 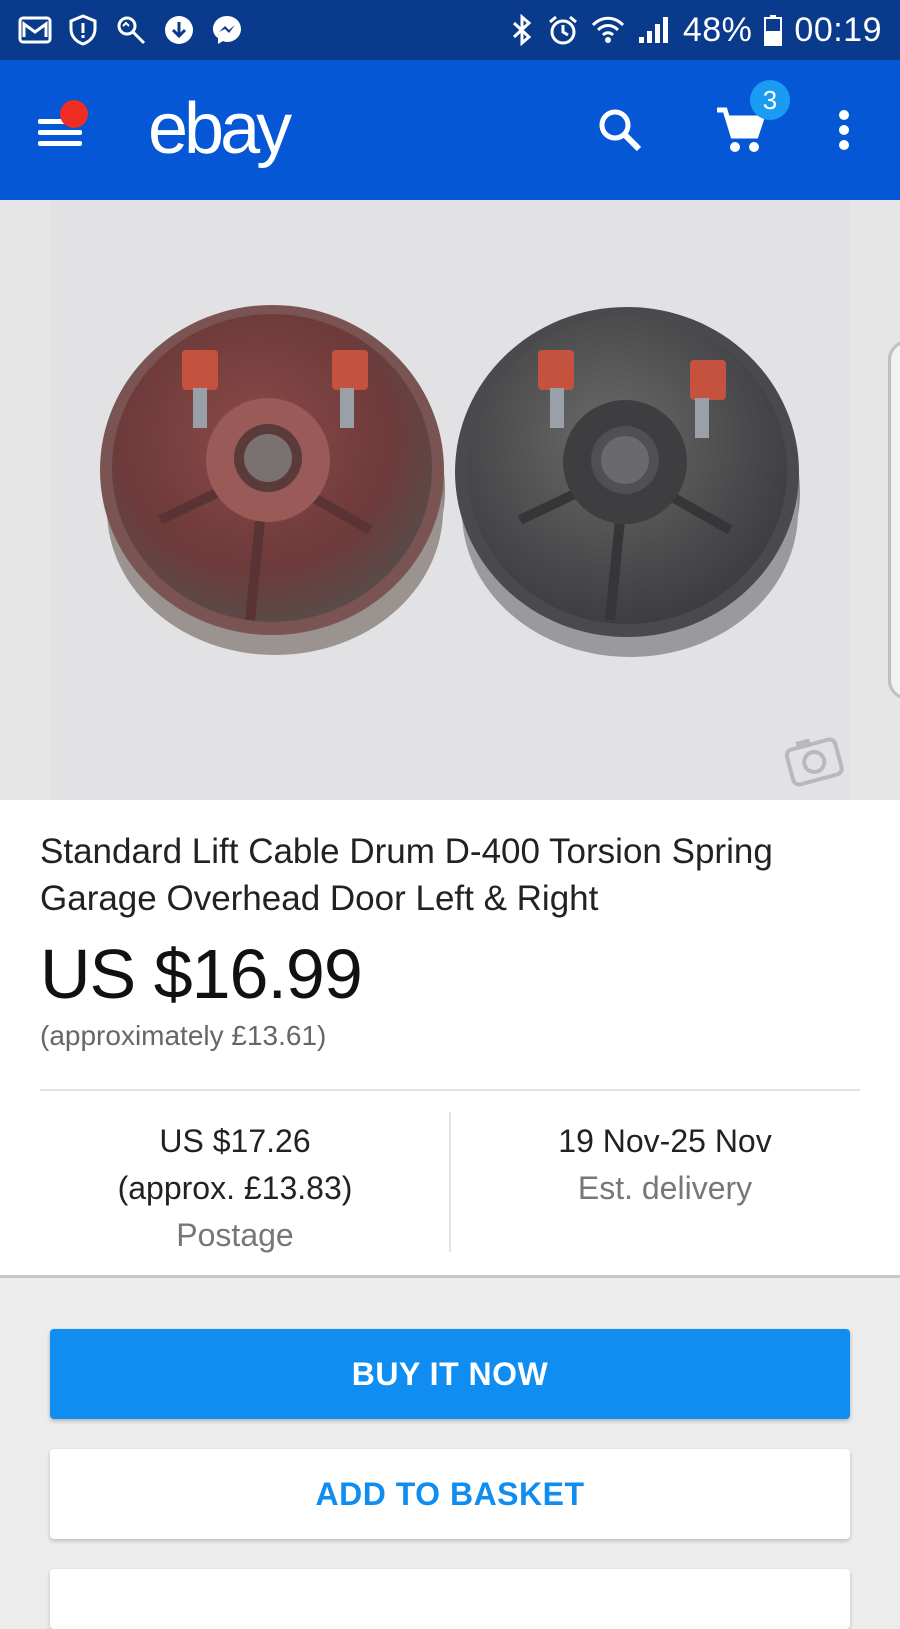 I want to click on overflow-menu-button, so click(x=844, y=130).